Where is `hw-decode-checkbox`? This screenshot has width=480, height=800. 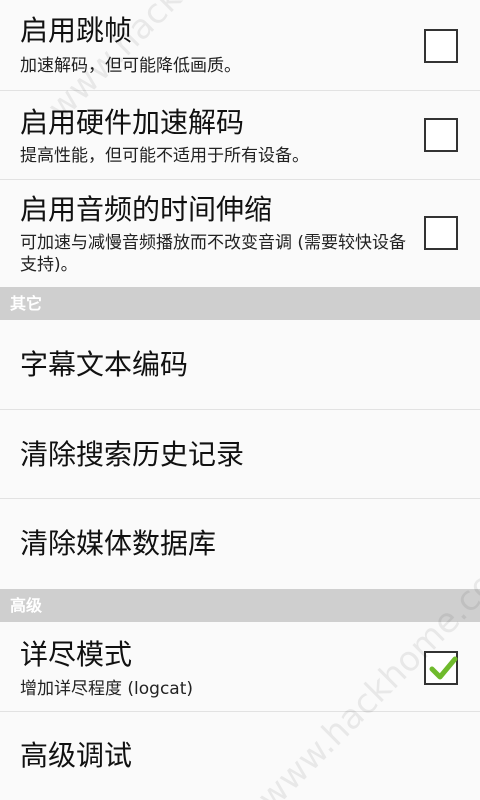 hw-decode-checkbox is located at coordinates (441, 135).